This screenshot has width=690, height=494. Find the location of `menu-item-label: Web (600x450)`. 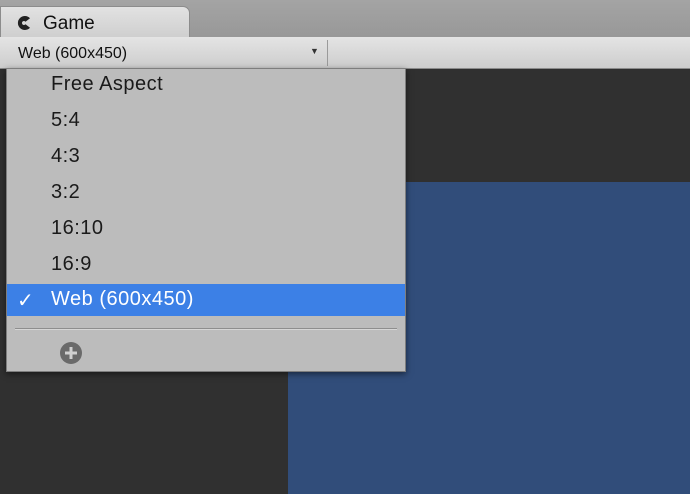

menu-item-label: Web (600x450) is located at coordinates (122, 299).